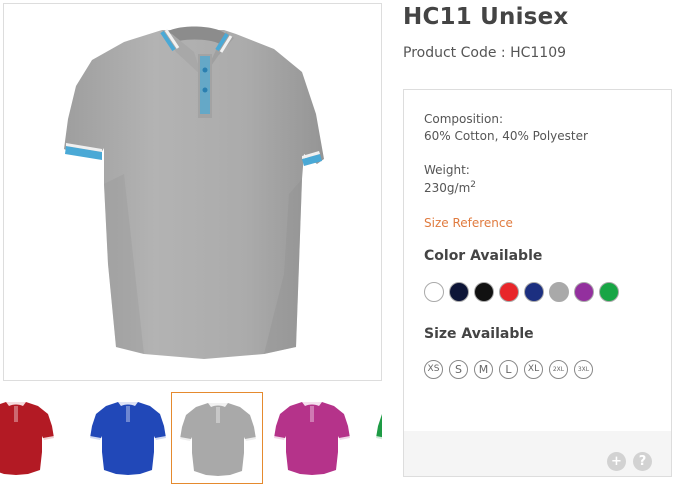 Image resolution: width=673 pixels, height=484 pixels. What do you see at coordinates (31, 438) in the screenshot?
I see `thumbnail-red` at bounding box center [31, 438].